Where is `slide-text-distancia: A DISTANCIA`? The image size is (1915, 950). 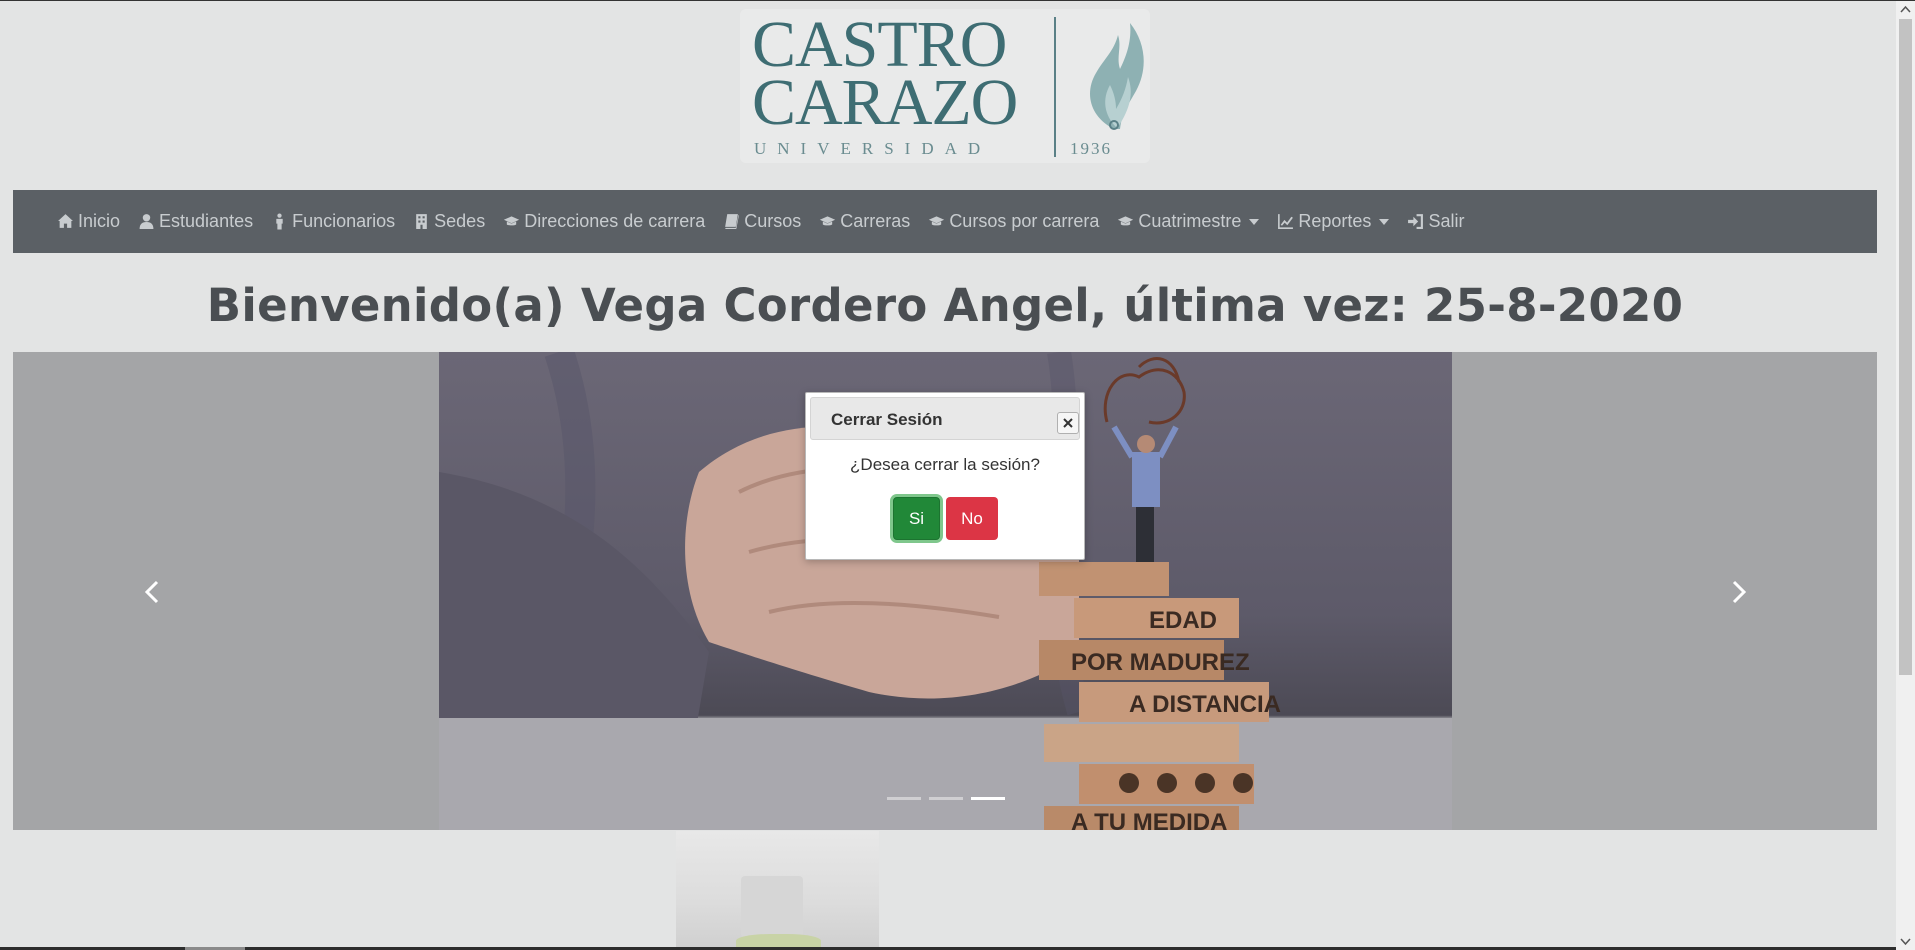
slide-text-distancia: A DISTANCIA is located at coordinates (1205, 704).